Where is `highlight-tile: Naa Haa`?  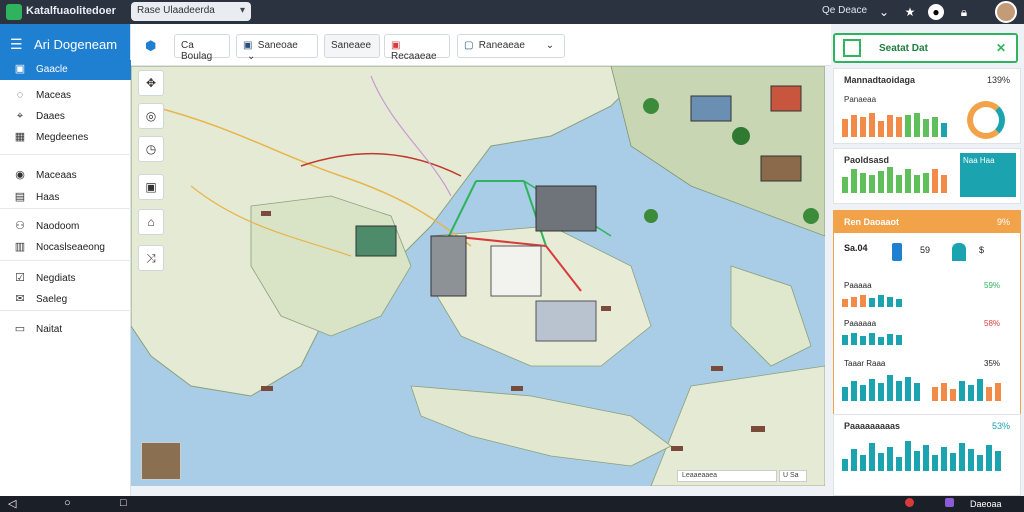 highlight-tile: Naa Haa is located at coordinates (988, 175).